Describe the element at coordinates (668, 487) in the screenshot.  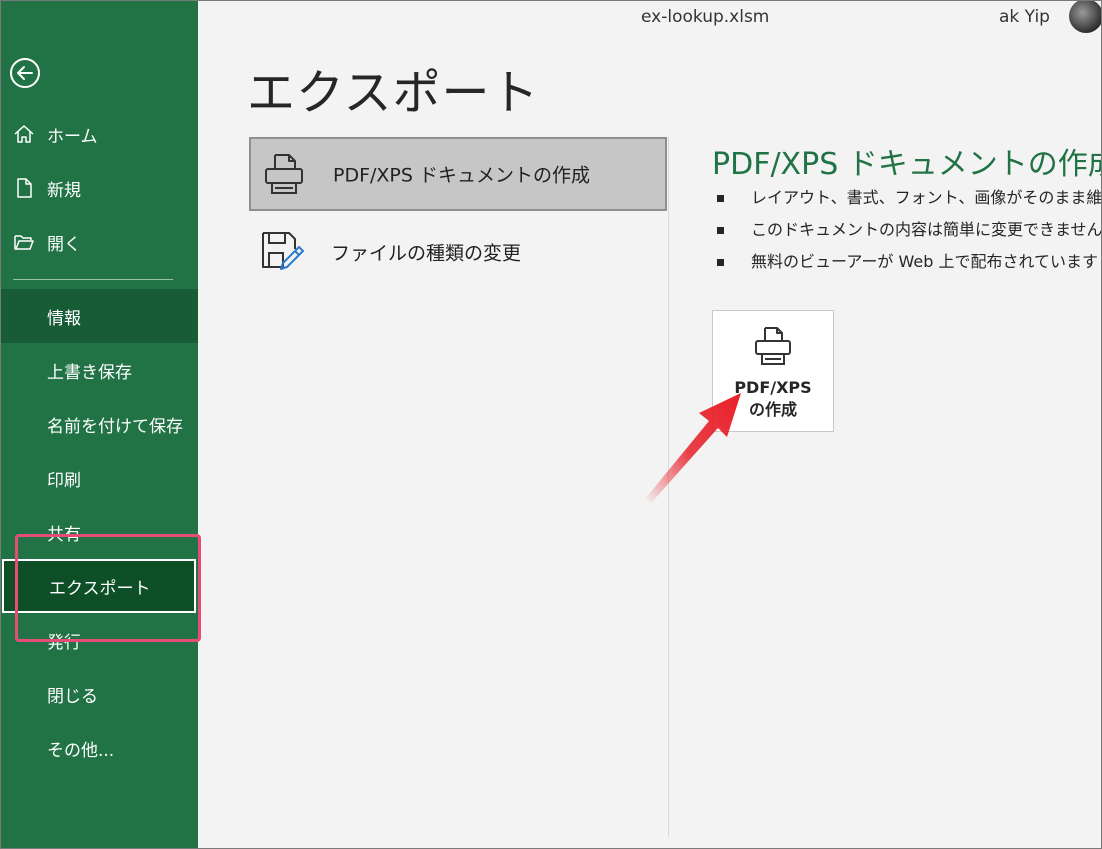
I see `column-divider` at that location.